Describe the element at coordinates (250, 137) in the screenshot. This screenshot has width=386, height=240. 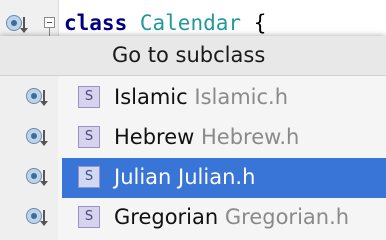
I see `subclass-file: Hebrew.h` at that location.